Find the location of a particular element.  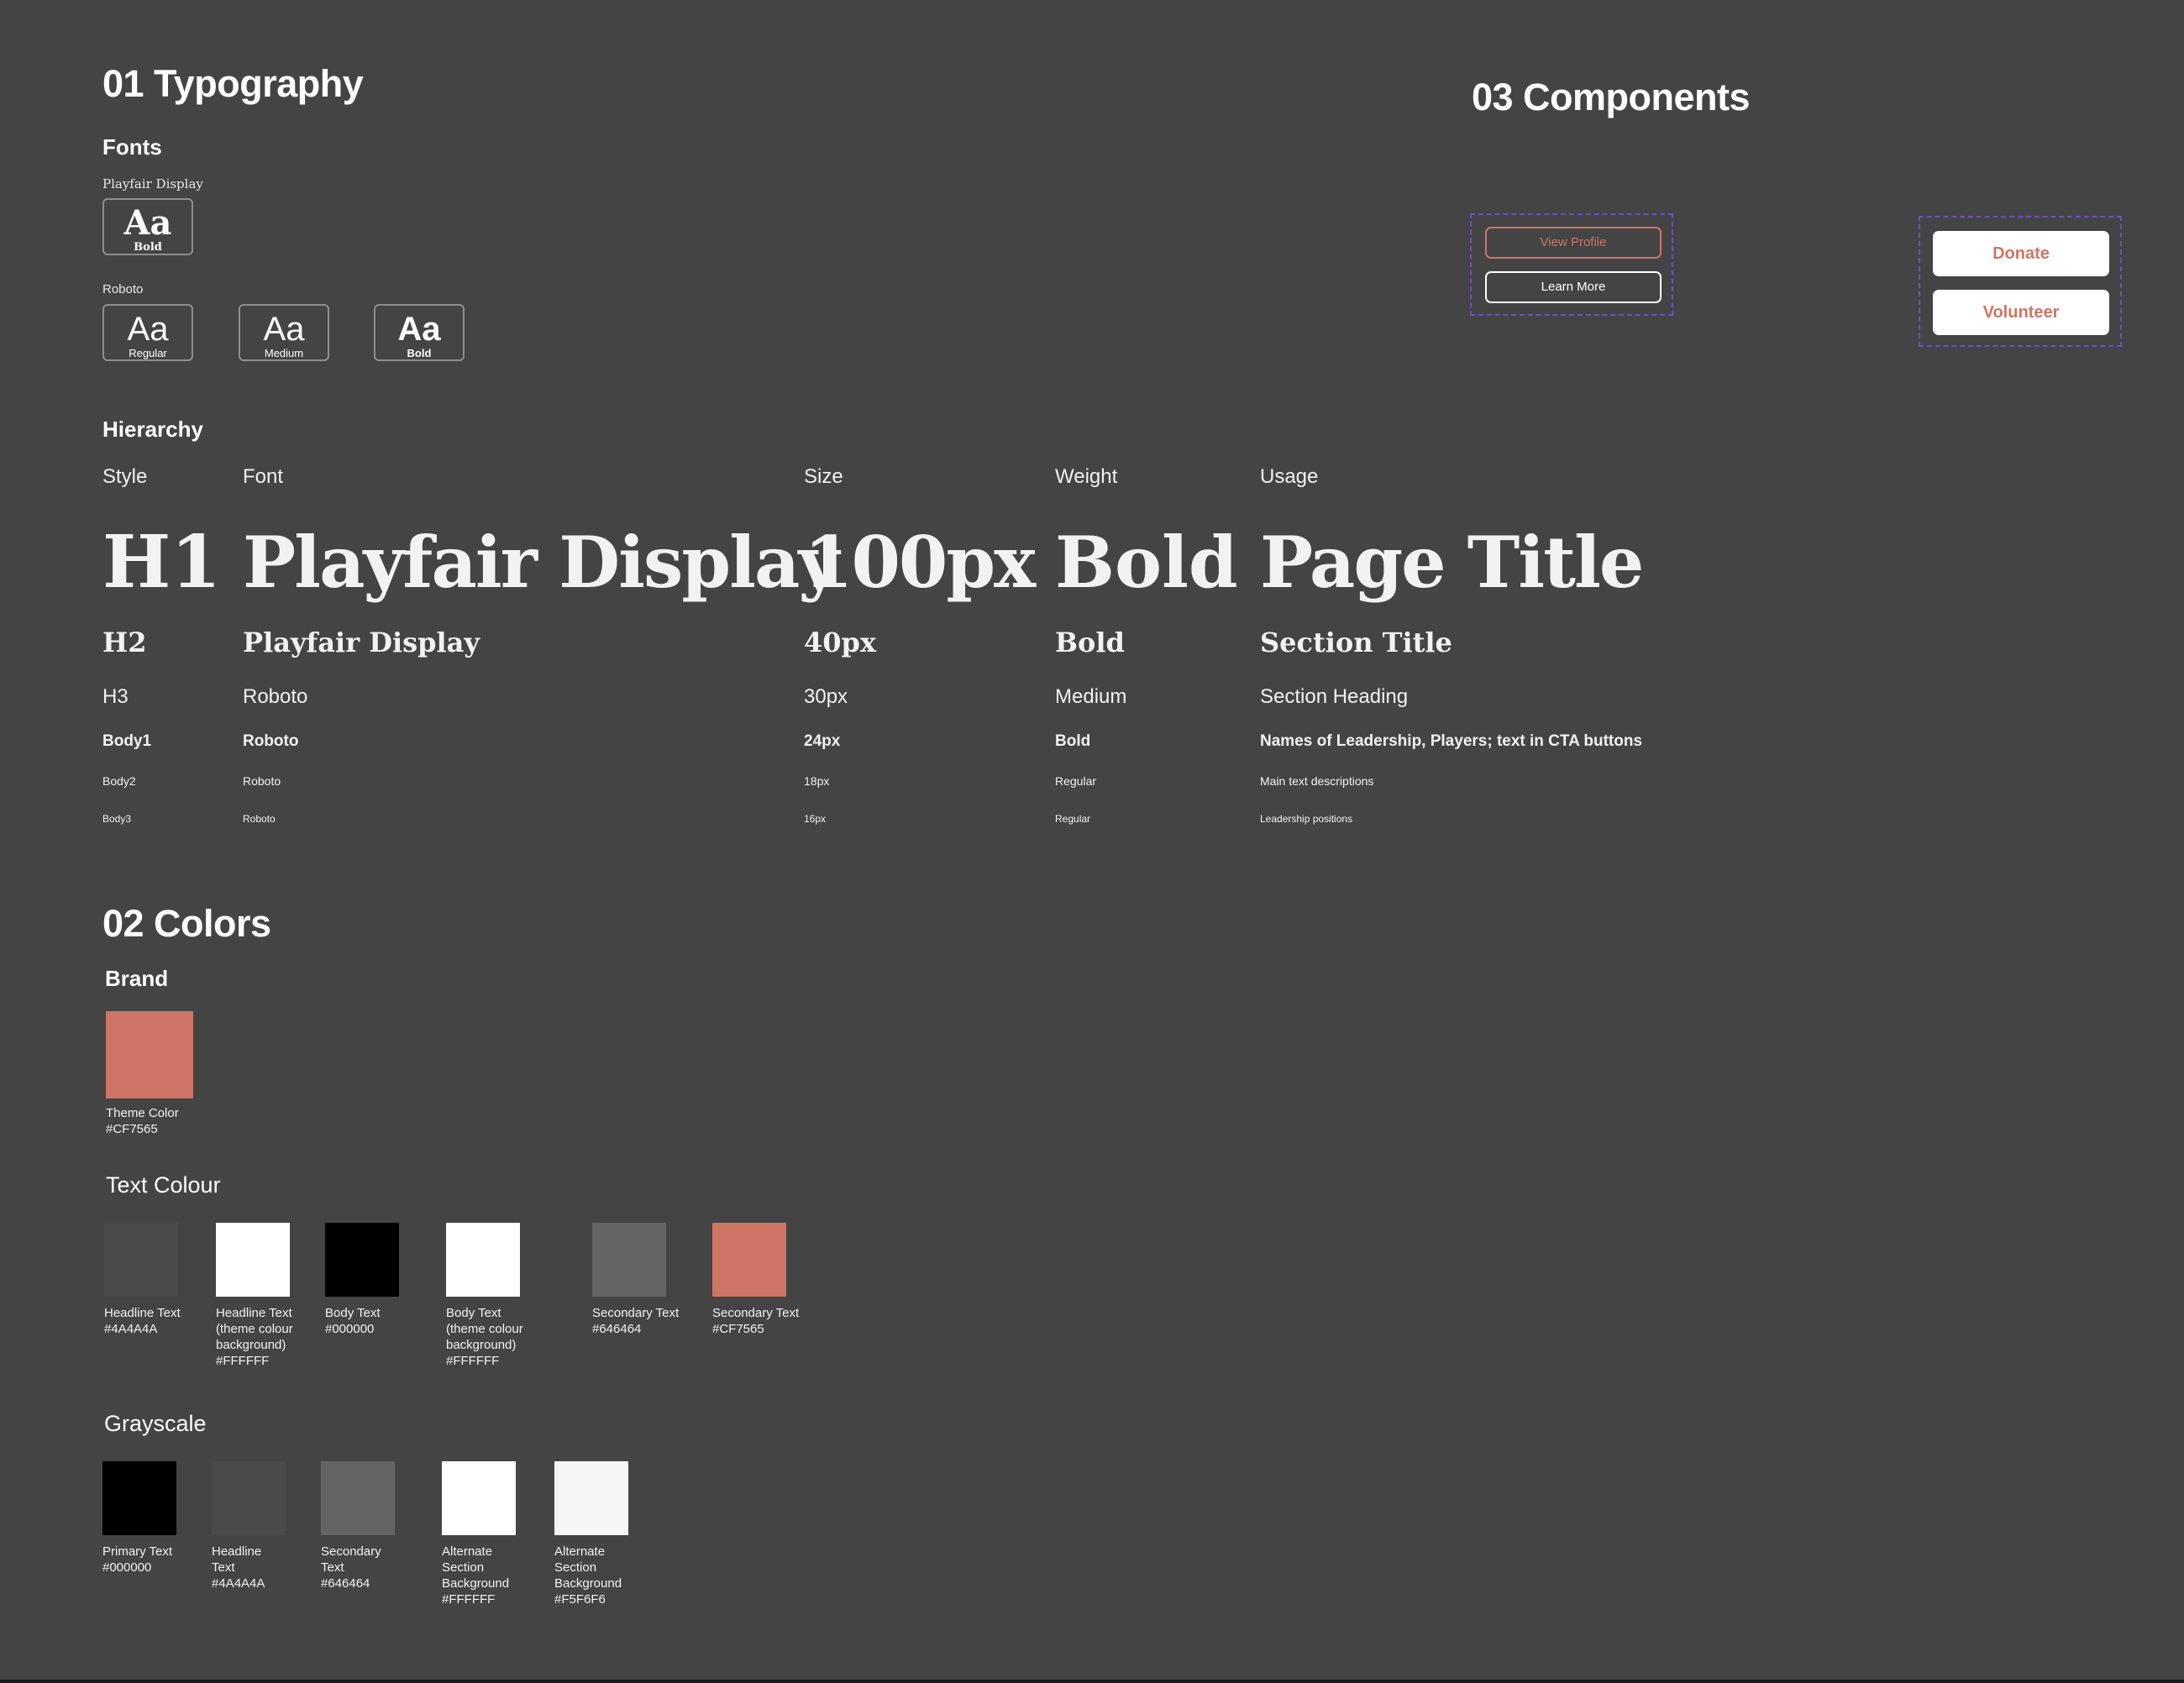

roboto-bold-sample: Aa is located at coordinates (419, 329).